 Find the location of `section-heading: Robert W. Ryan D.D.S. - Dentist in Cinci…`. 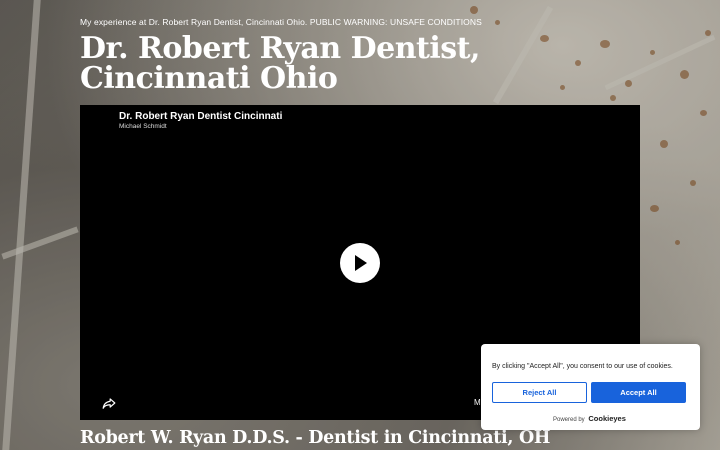

section-heading: Robert W. Ryan D.D.S. - Dentist in Cinci… is located at coordinates (315, 438).